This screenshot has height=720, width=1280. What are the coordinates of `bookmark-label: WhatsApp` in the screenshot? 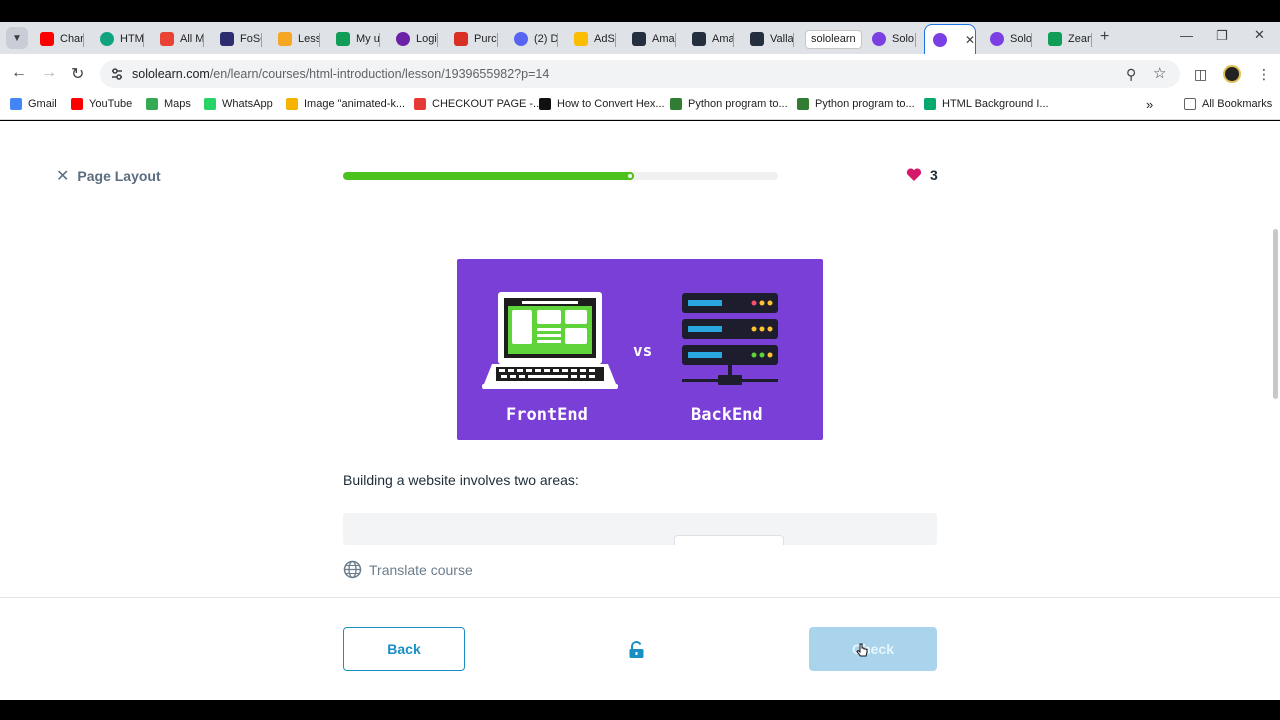 It's located at (247, 104).